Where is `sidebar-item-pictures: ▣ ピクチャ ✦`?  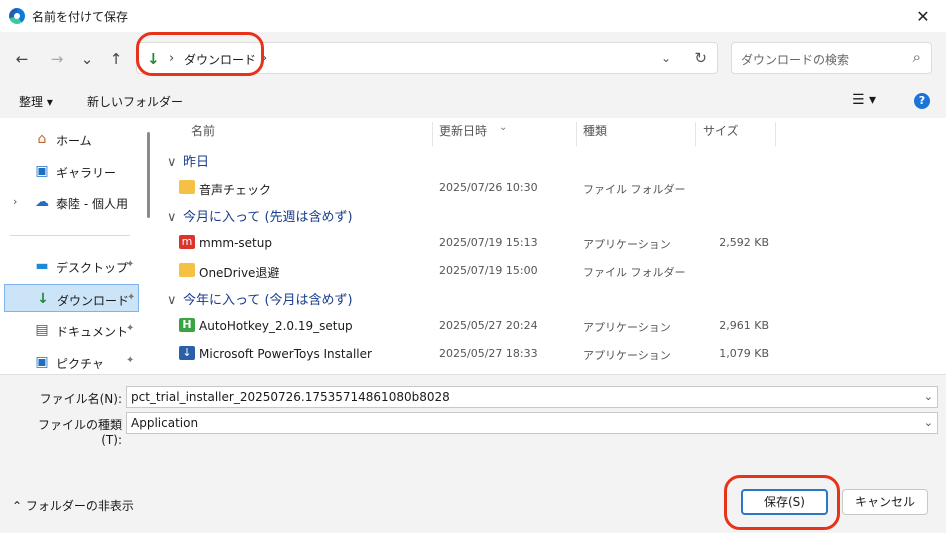 sidebar-item-pictures: ▣ ピクチャ ✦ is located at coordinates (71, 362).